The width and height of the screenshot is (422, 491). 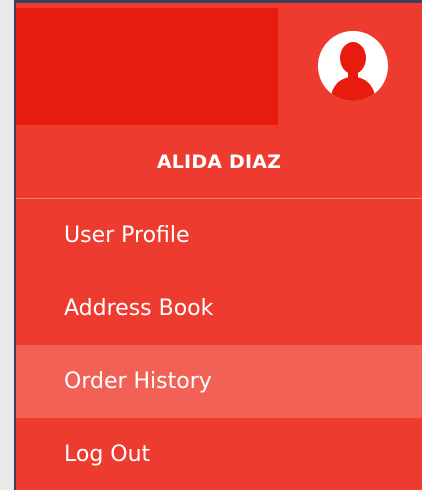 I want to click on menu-item-user-profile: User Profile, so click(x=219, y=235).